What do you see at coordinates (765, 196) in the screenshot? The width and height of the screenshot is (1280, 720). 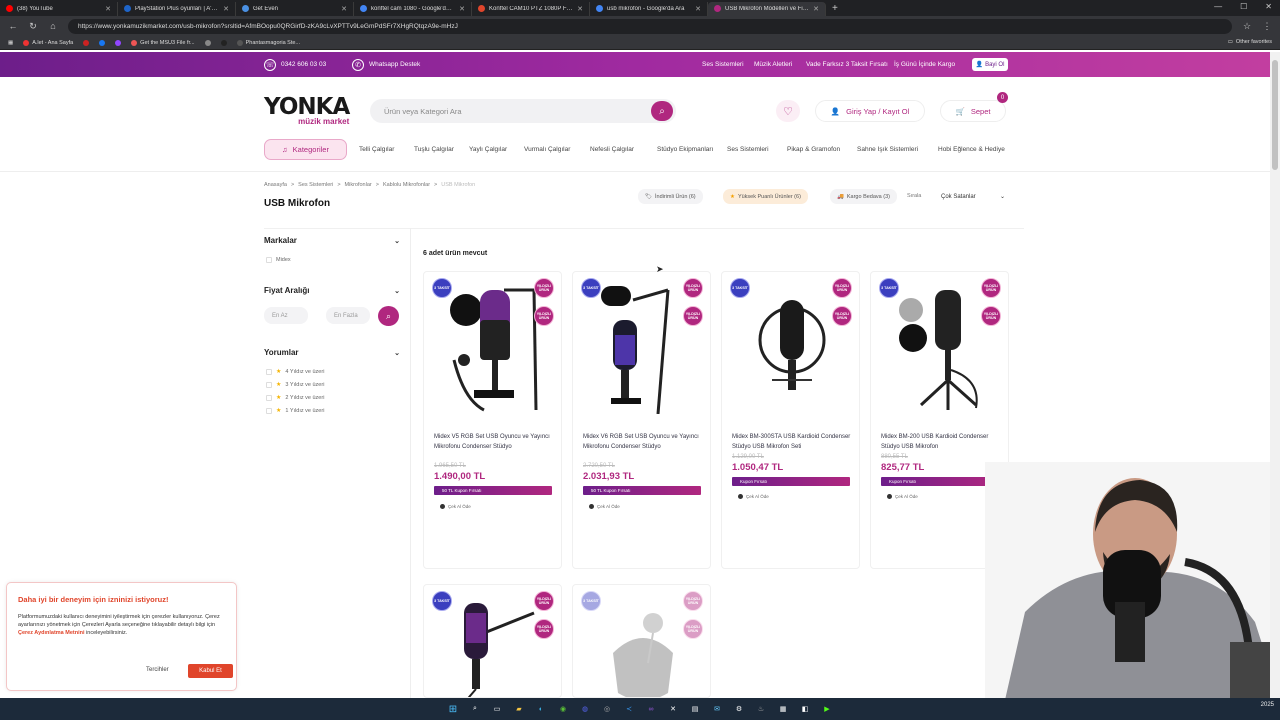 I see `chip-high-rated: ★ Yüksek Puanlı Ürünler (6)` at bounding box center [765, 196].